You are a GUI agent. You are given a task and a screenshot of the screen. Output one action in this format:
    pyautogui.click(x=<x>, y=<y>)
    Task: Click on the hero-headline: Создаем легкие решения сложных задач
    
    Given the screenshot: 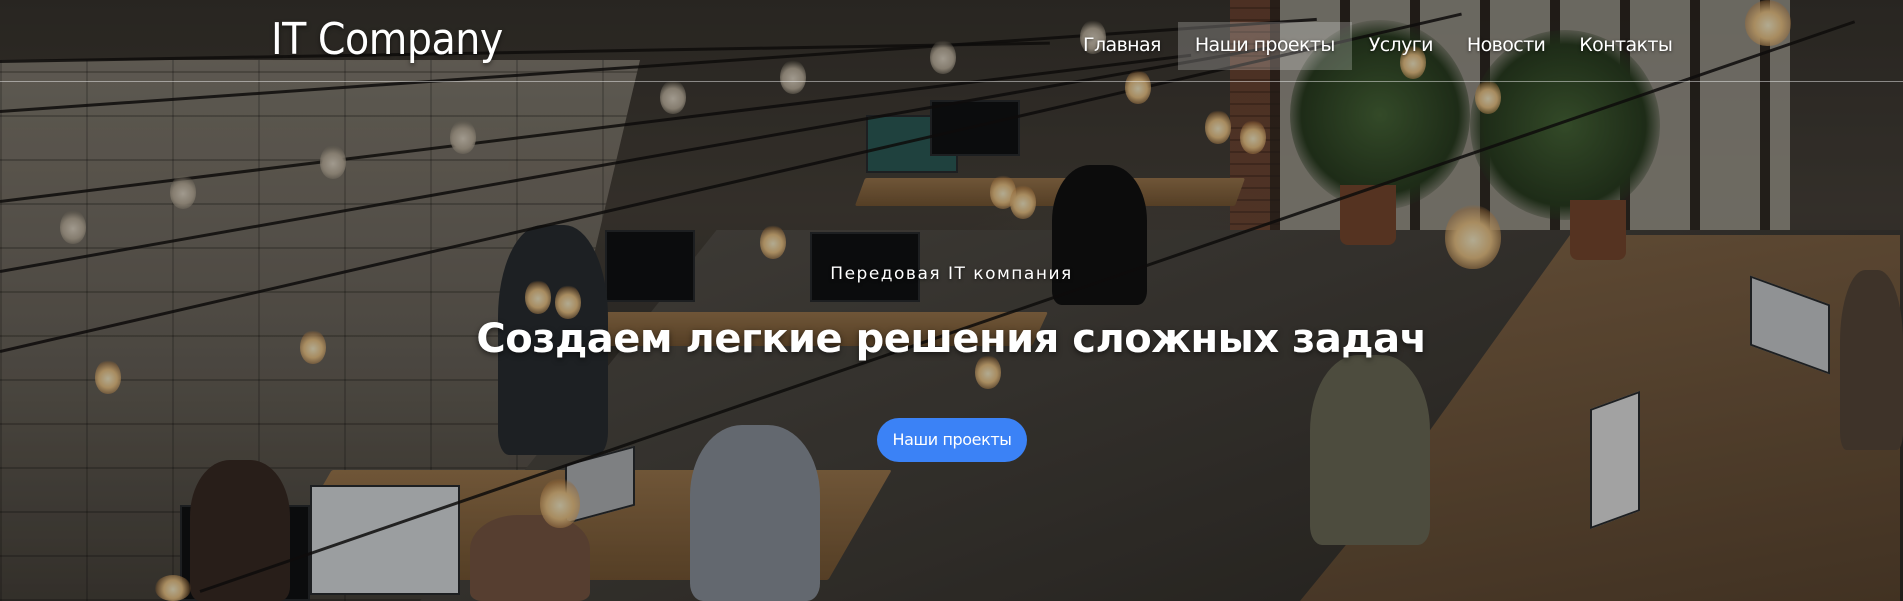 What is the action you would take?
    pyautogui.click(x=951, y=339)
    